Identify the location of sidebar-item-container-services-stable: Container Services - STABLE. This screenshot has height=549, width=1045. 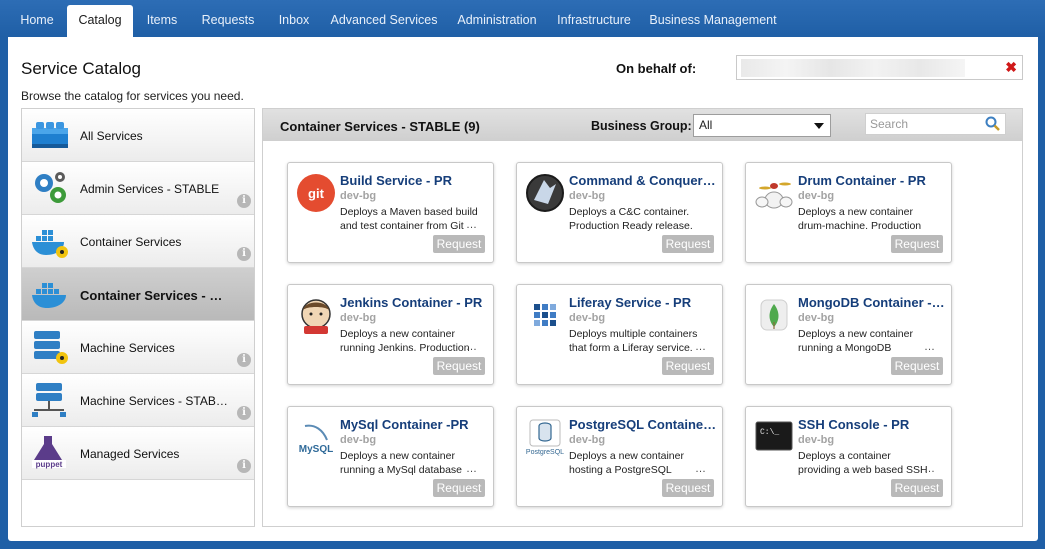
(138, 294).